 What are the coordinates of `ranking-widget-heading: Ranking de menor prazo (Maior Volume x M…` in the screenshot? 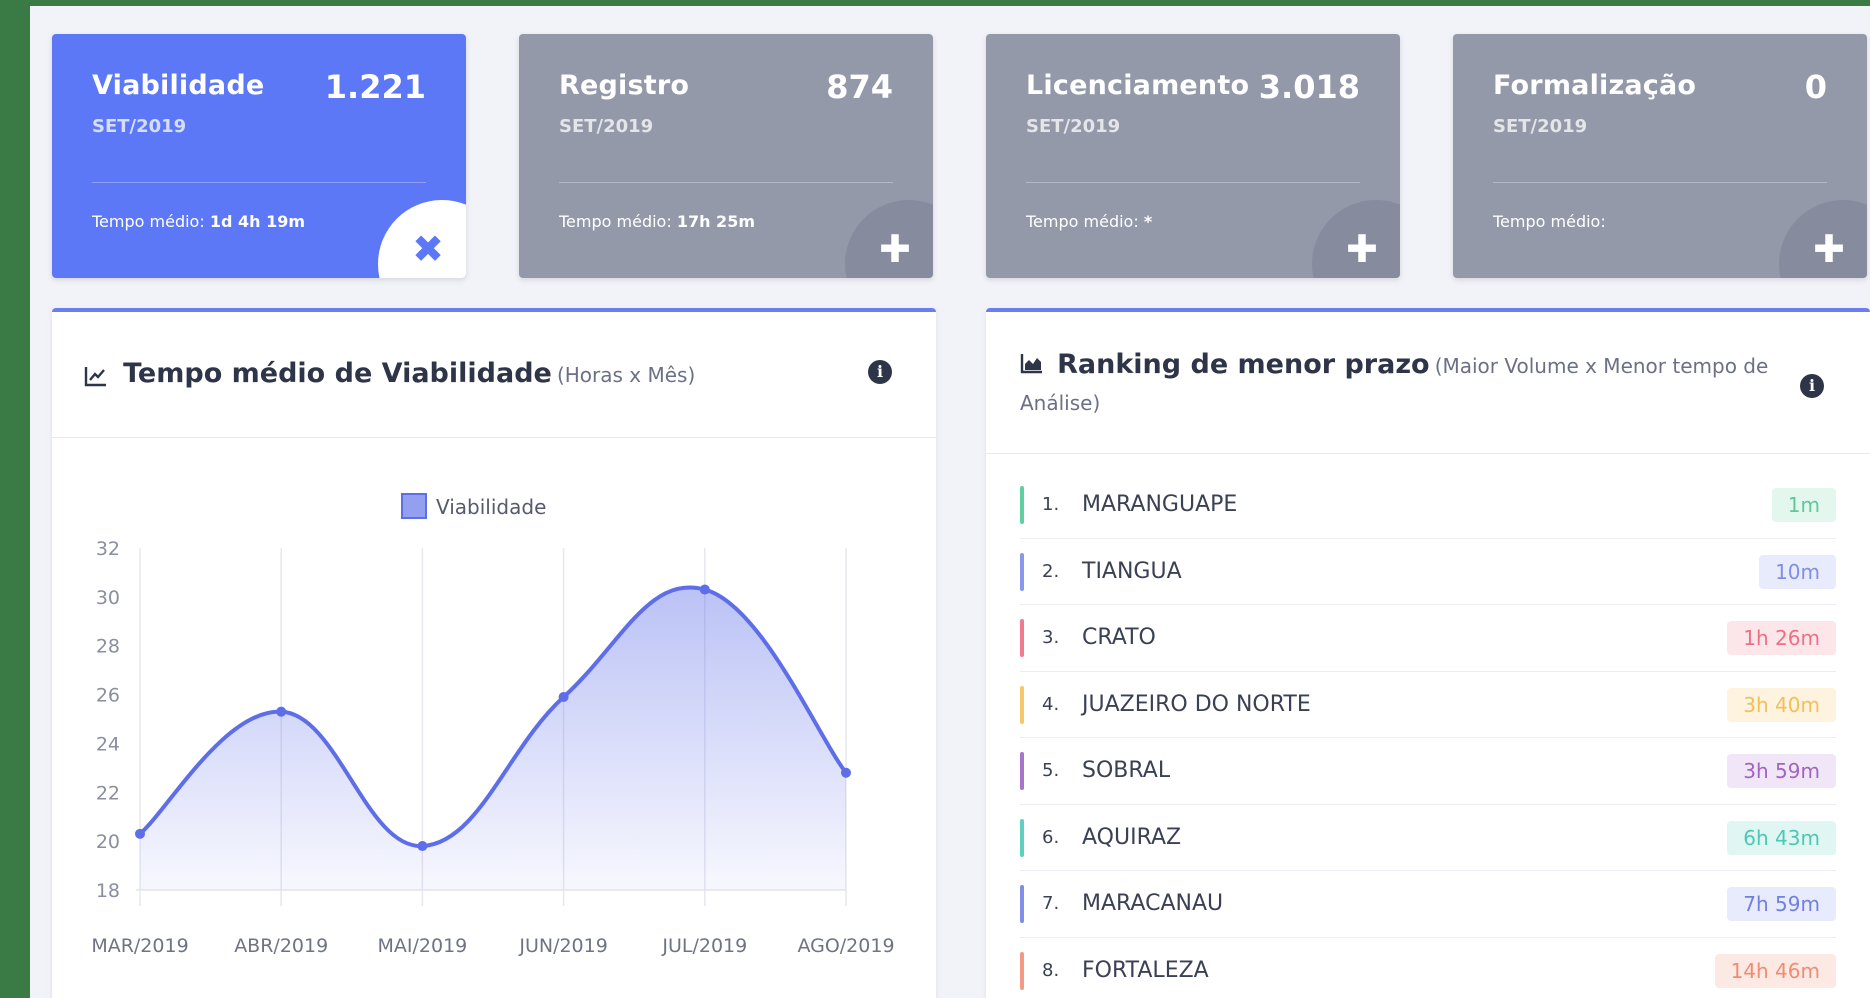 It's located at (1410, 385).